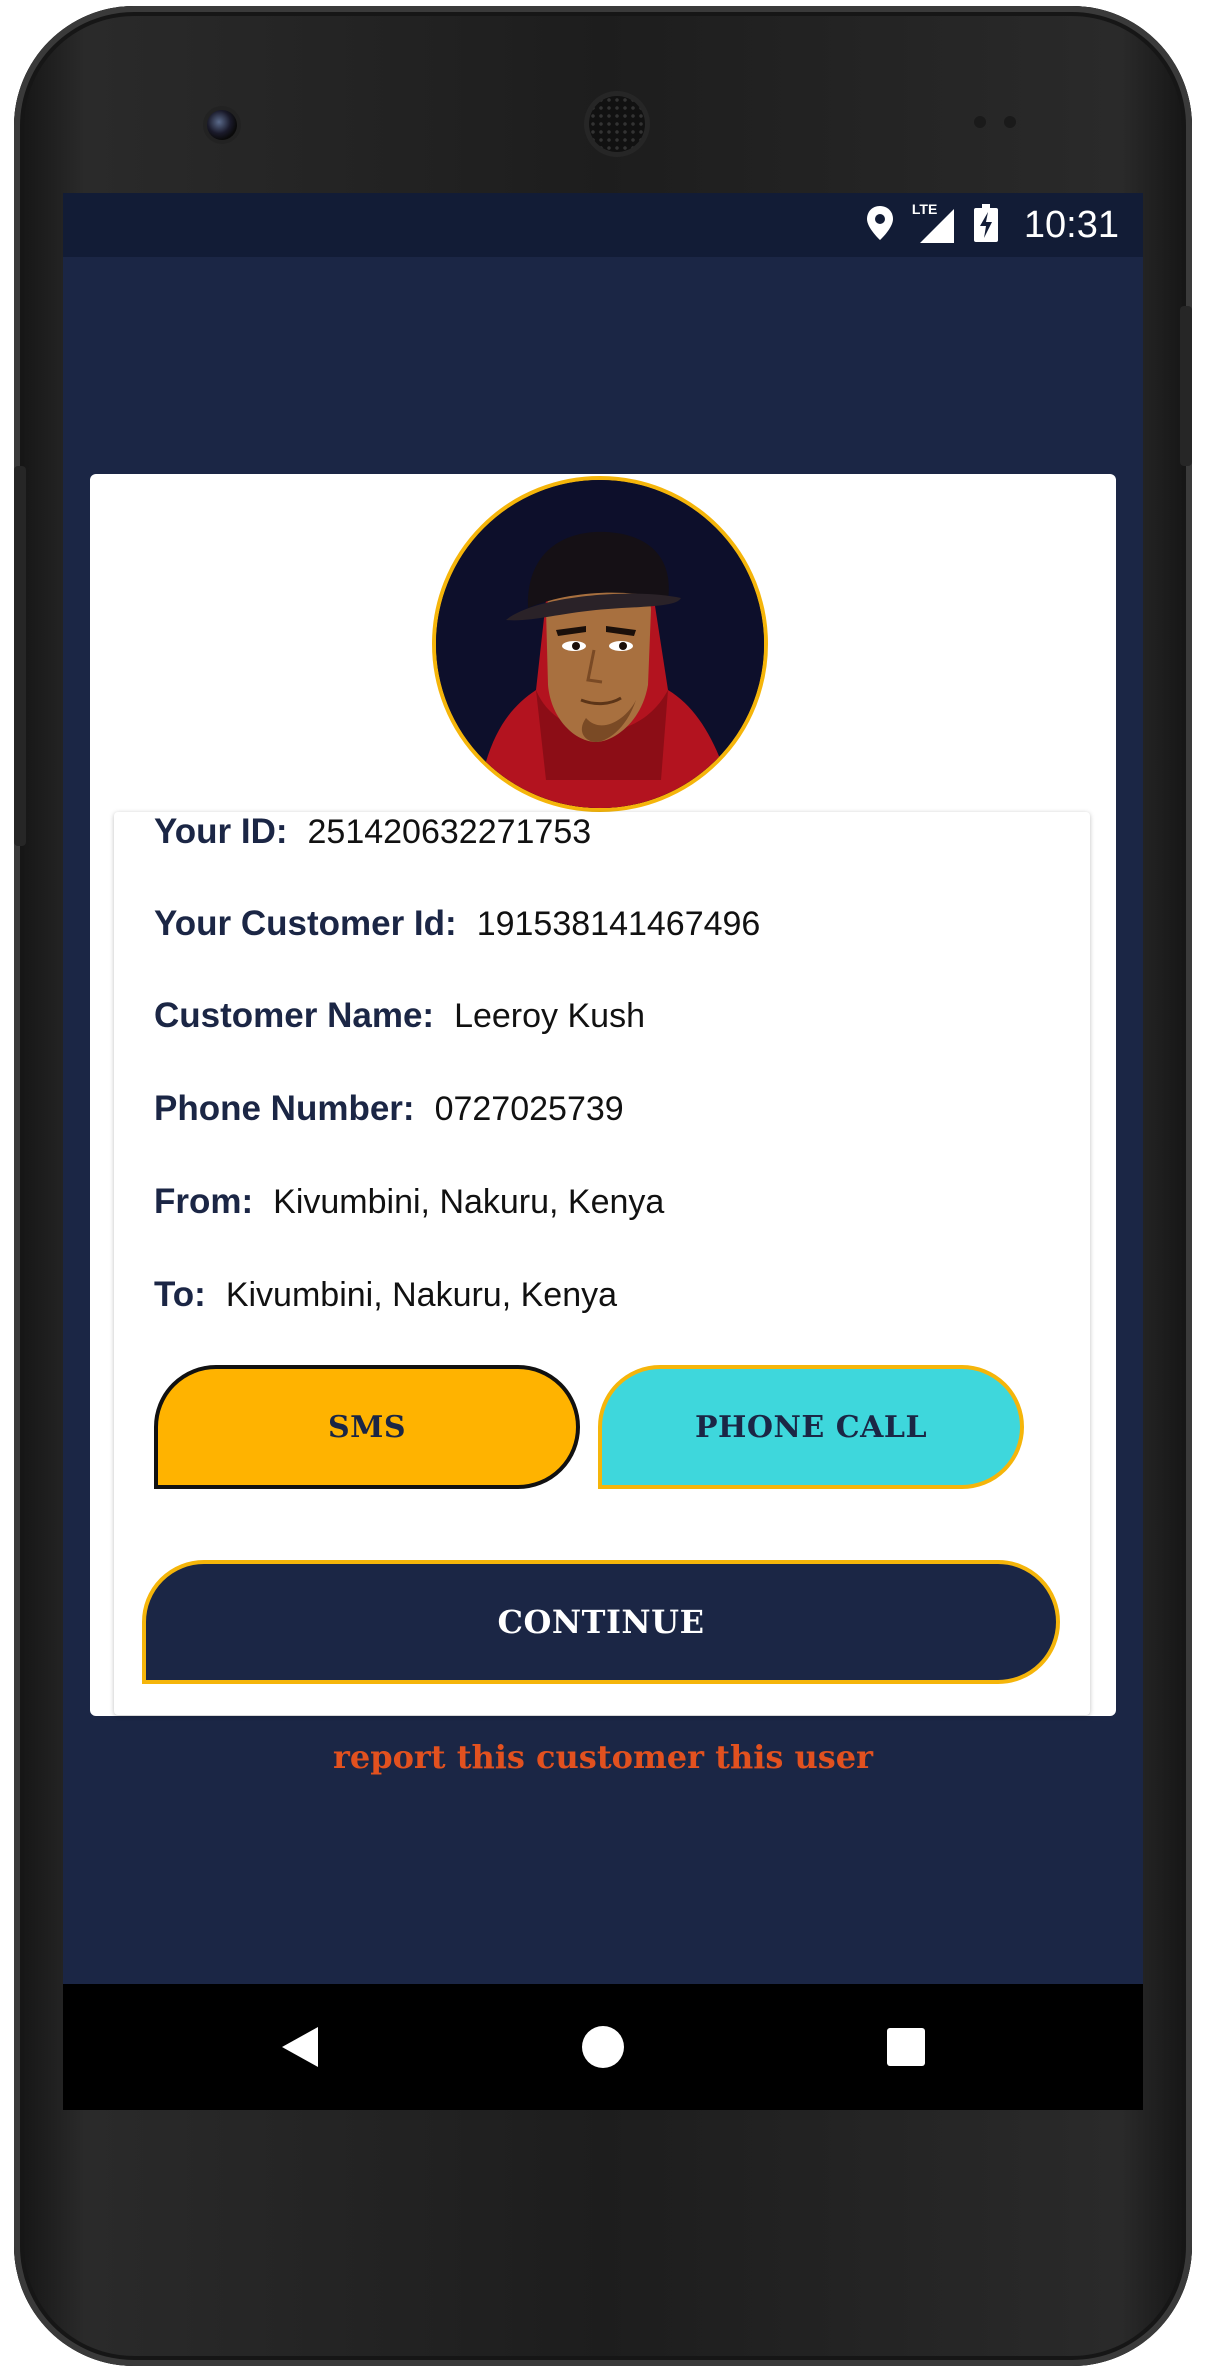 The image size is (1210, 2375). I want to click on detail-value: 191538141467496, so click(618, 924).